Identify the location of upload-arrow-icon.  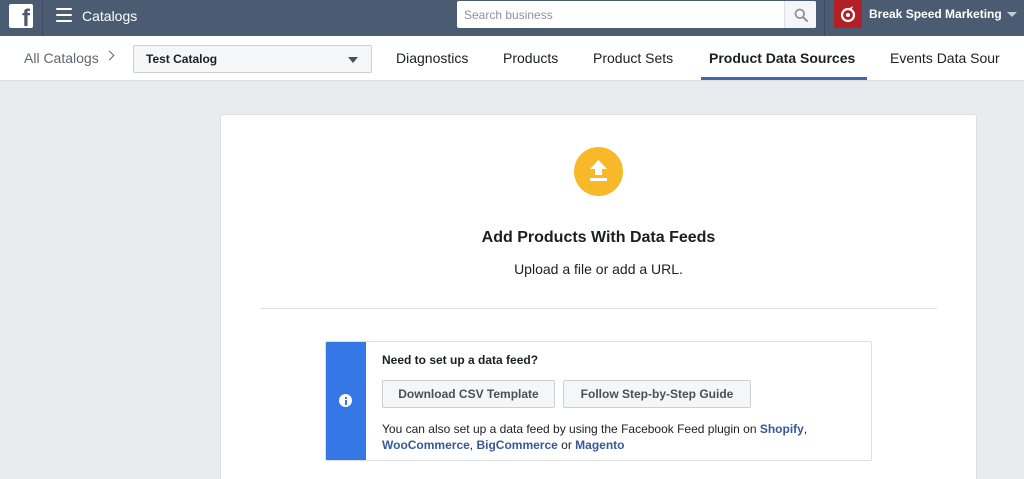
(598, 170).